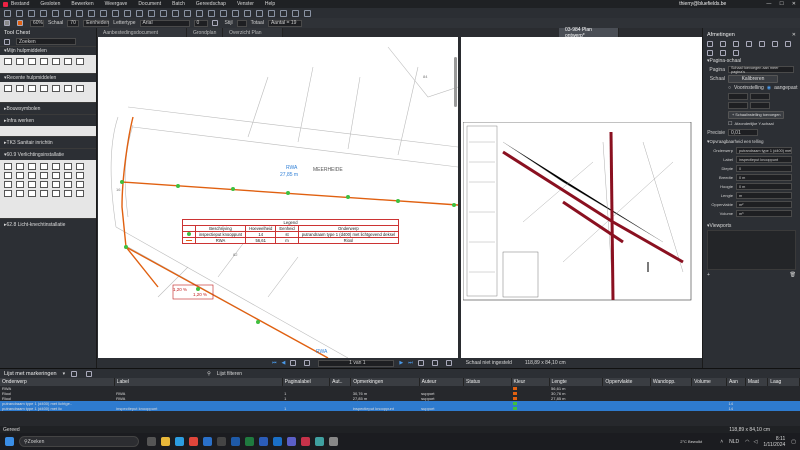 Image resolution: width=800 pixels, height=450 pixels. I want to click on chrome-icon, so click(193, 441).